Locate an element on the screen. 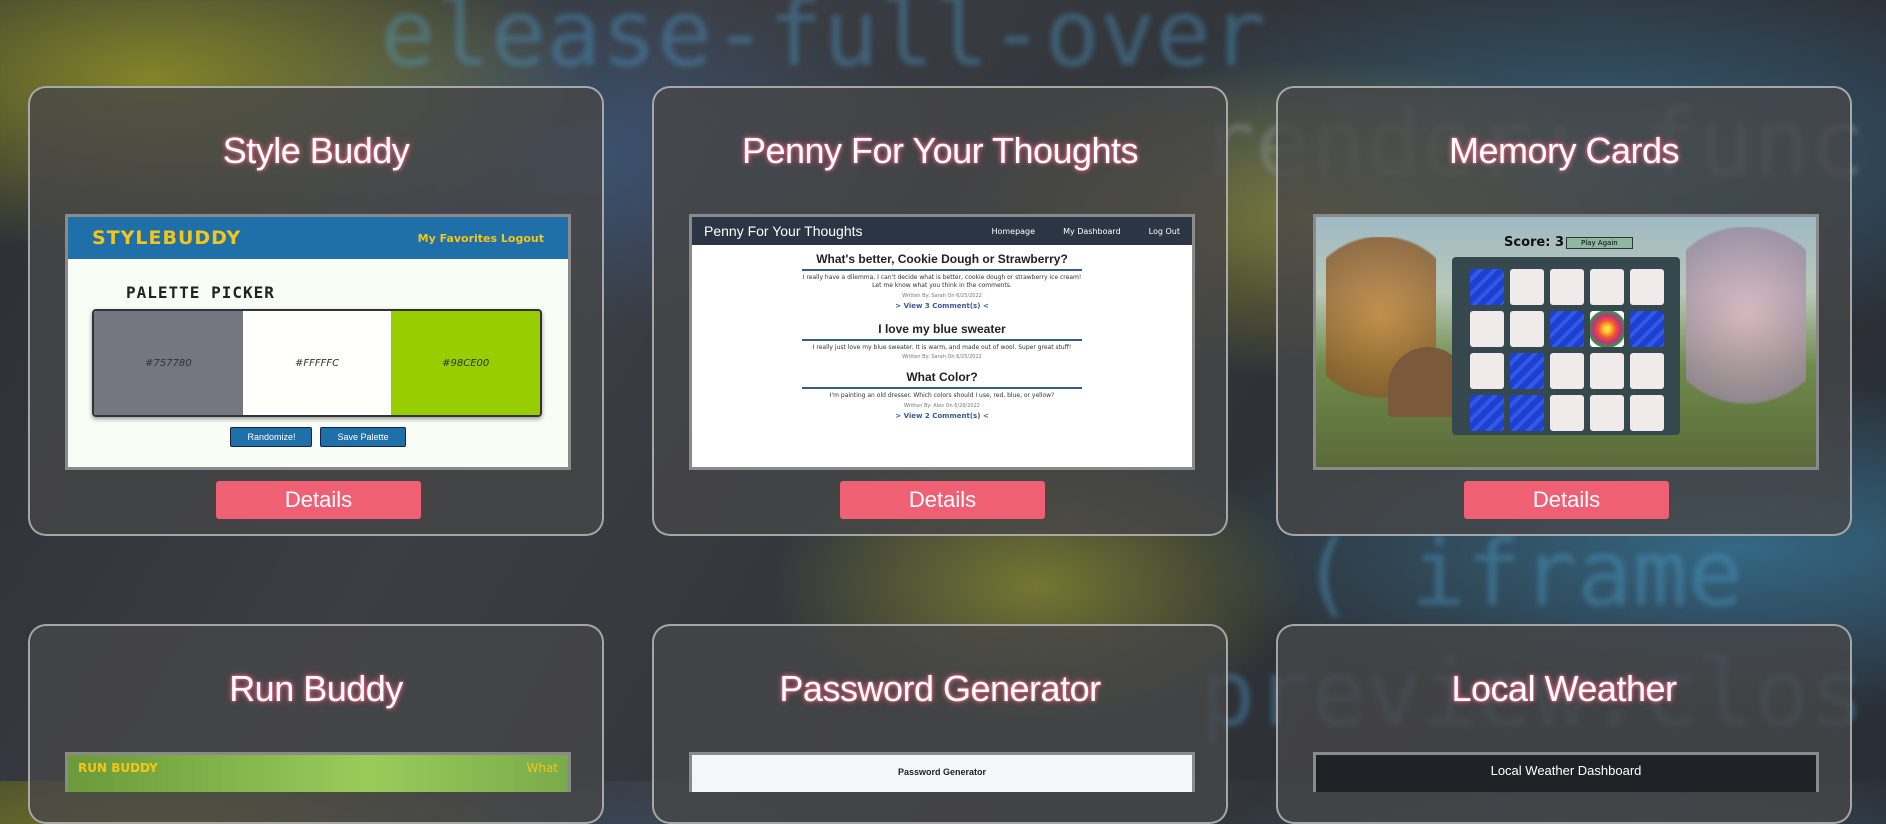 Image resolution: width=1886 pixels, height=824 pixels. preview-header: STYLEBUDDY My Favorites Logout is located at coordinates (318, 238).